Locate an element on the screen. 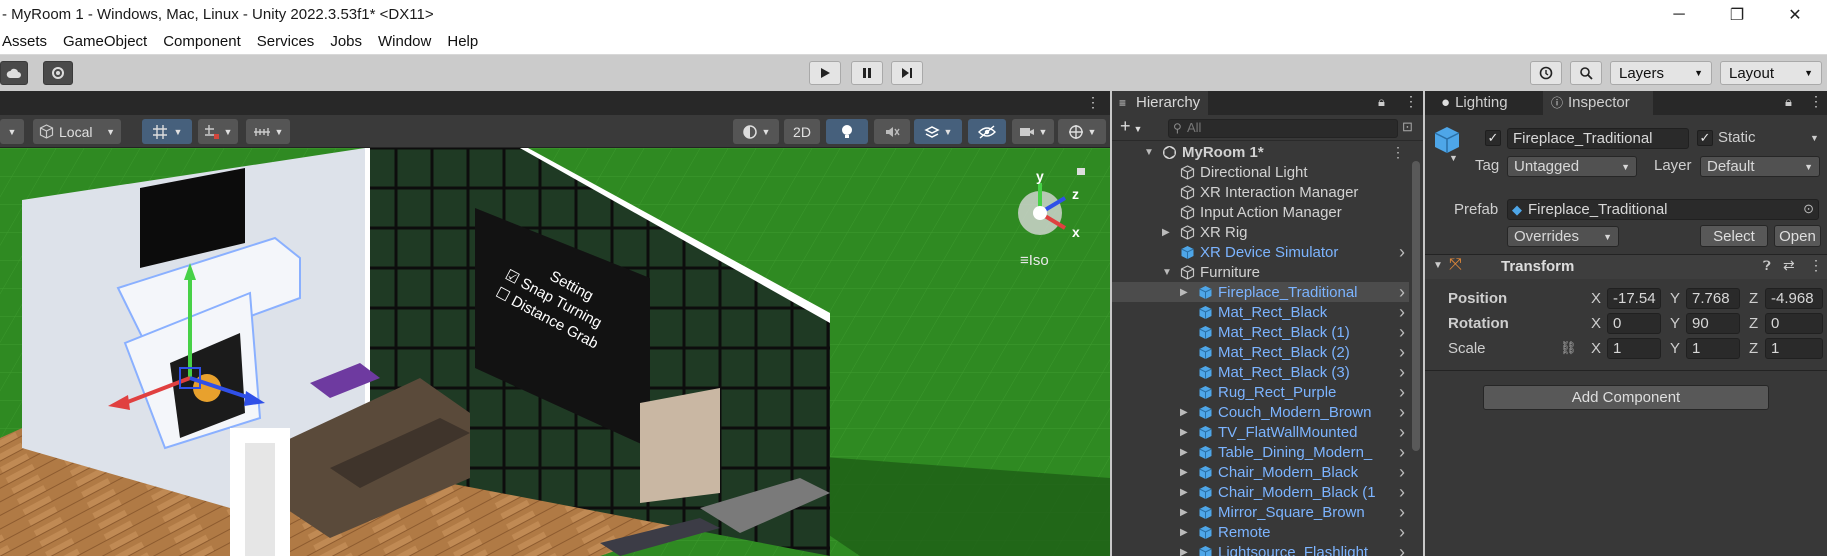 This screenshot has width=1827, height=556. scale-x-field: 1 is located at coordinates (1634, 348).